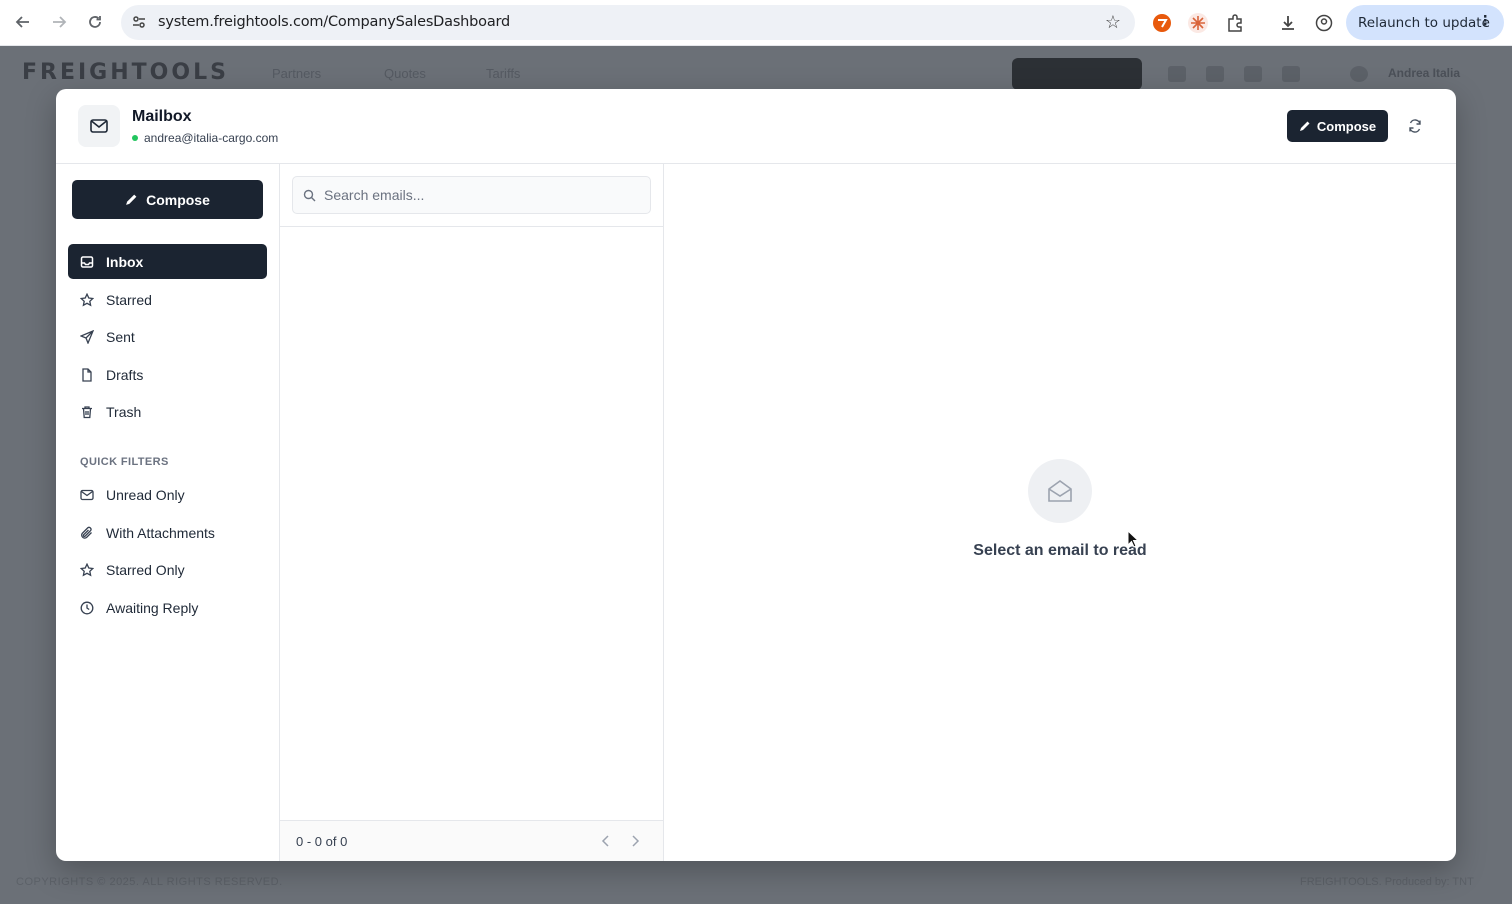  What do you see at coordinates (145, 569) in the screenshot?
I see `filter-label: Starred Only` at bounding box center [145, 569].